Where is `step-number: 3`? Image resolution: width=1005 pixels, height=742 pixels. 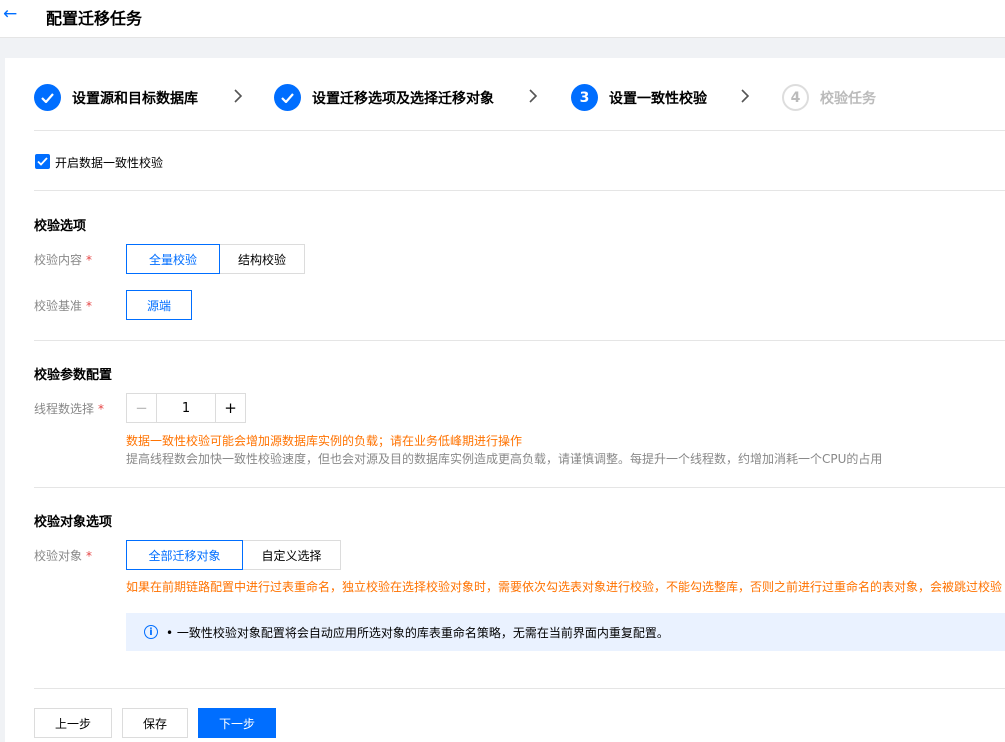 step-number: 3 is located at coordinates (584, 97).